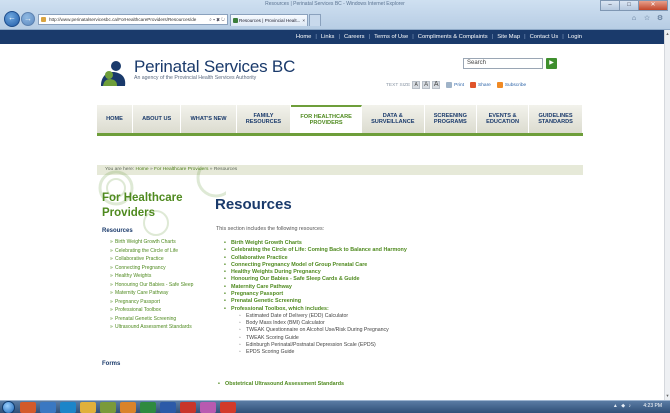  What do you see at coordinates (575, 37) in the screenshot?
I see `utility-link-login: Login` at bounding box center [575, 37].